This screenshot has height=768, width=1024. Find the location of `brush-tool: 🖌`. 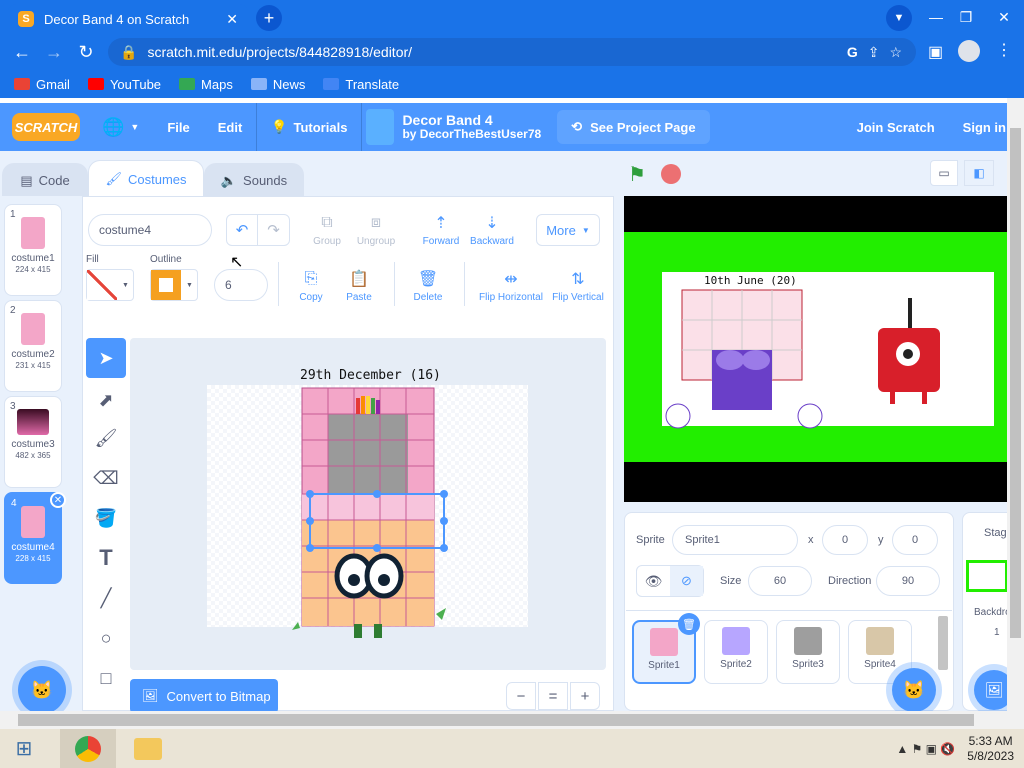

brush-tool: 🖌 is located at coordinates (106, 438).